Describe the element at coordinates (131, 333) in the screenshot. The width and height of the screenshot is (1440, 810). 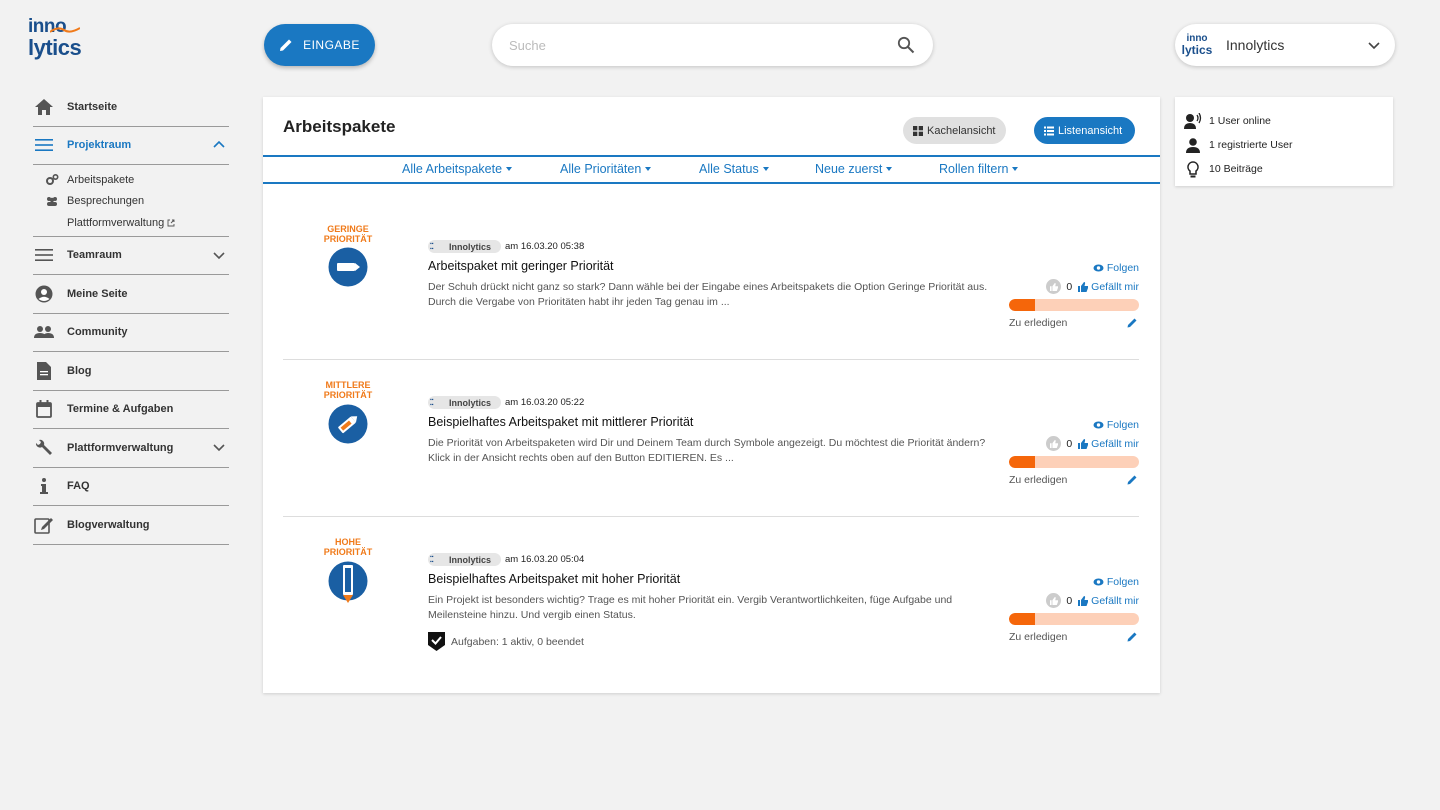
I see `sidebar-item-community: Community` at that location.